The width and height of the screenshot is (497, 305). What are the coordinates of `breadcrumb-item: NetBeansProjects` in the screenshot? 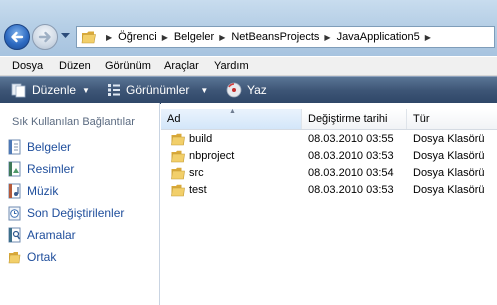 It's located at (275, 37).